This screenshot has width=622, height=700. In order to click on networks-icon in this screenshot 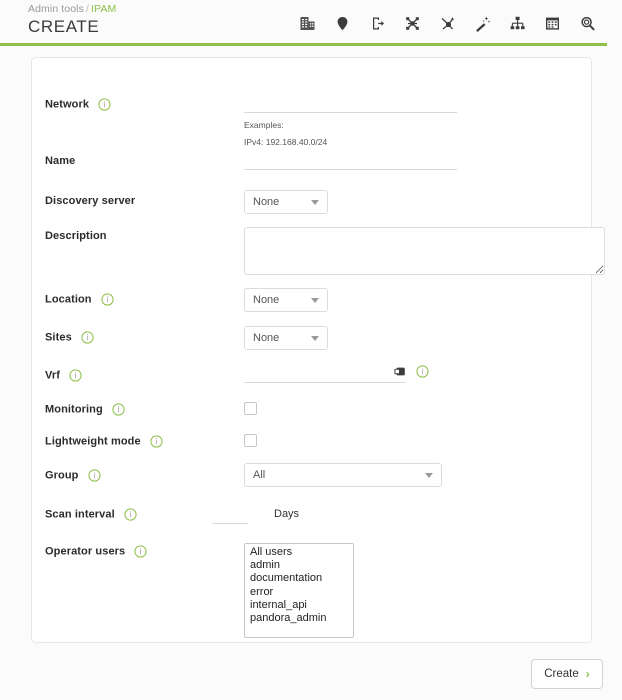, I will do `click(307, 23)`.